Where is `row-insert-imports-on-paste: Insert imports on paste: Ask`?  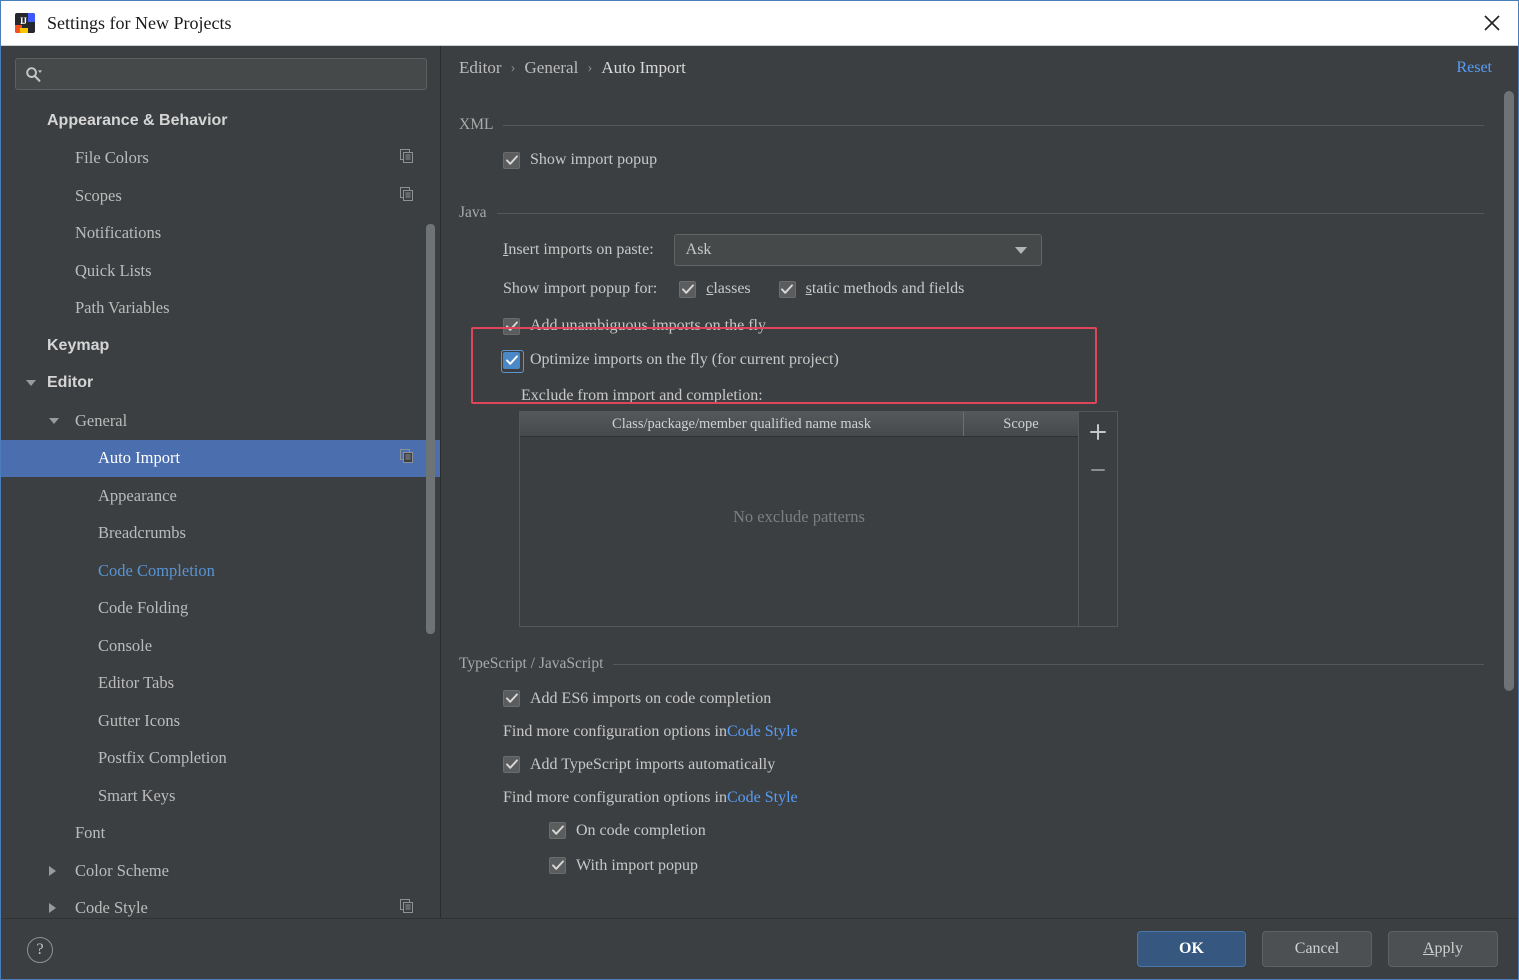 row-insert-imports-on-paste: Insert imports on paste: Ask is located at coordinates (978, 250).